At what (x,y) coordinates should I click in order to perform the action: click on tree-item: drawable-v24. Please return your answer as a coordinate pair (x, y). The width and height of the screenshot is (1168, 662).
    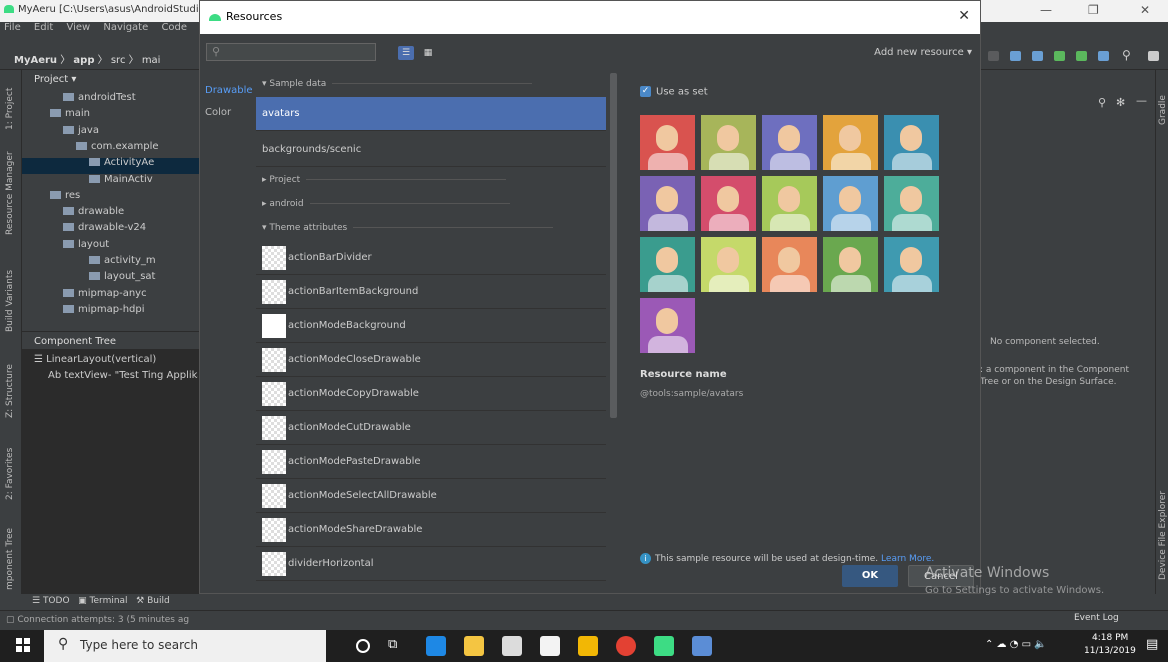
    Looking at the image, I should click on (104, 230).